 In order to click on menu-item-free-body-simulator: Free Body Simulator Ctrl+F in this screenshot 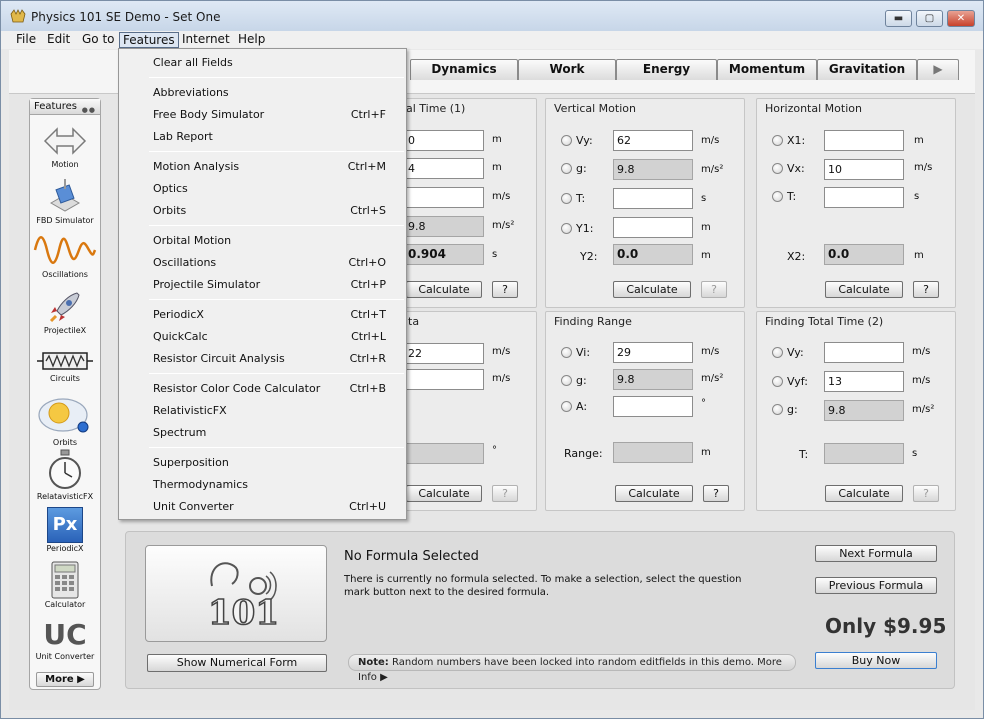, I will do `click(262, 114)`.